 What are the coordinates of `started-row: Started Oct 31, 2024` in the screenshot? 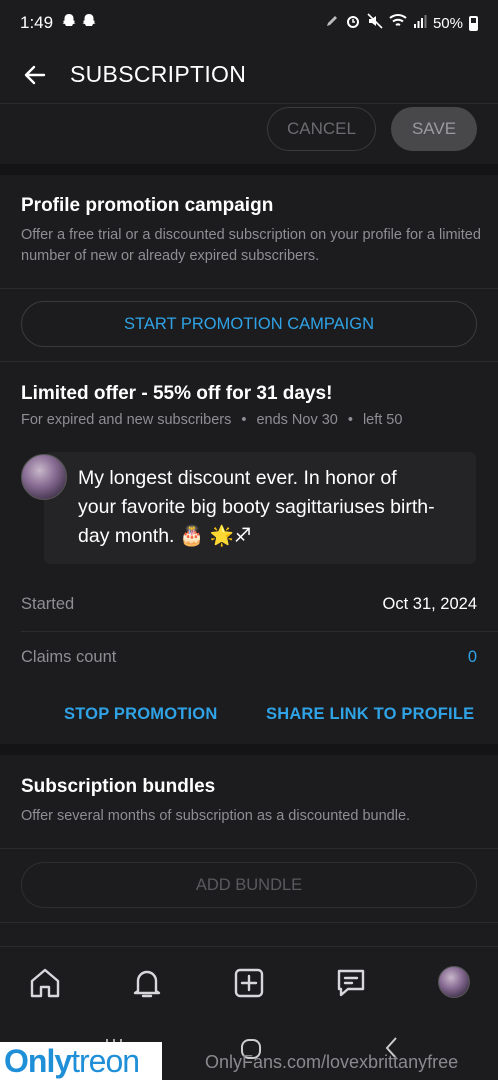 It's located at (249, 604).